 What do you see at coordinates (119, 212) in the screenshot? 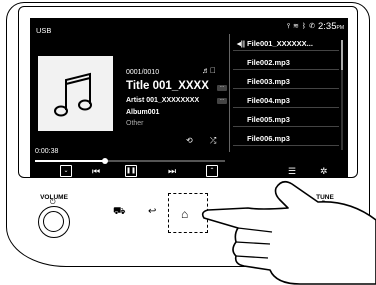
I see `car-icon: ⛟` at bounding box center [119, 212].